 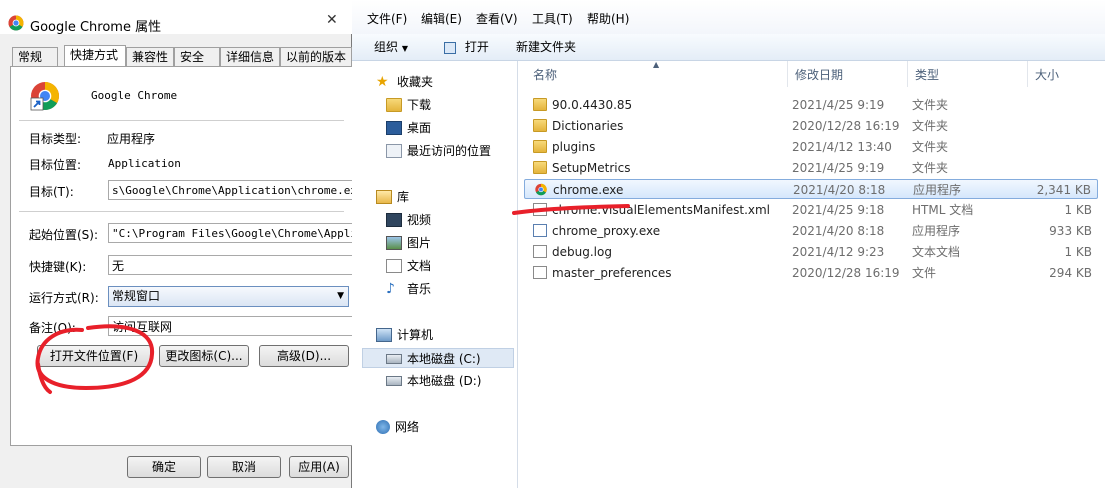 I want to click on nav-pictures: 图片, so click(x=408, y=243).